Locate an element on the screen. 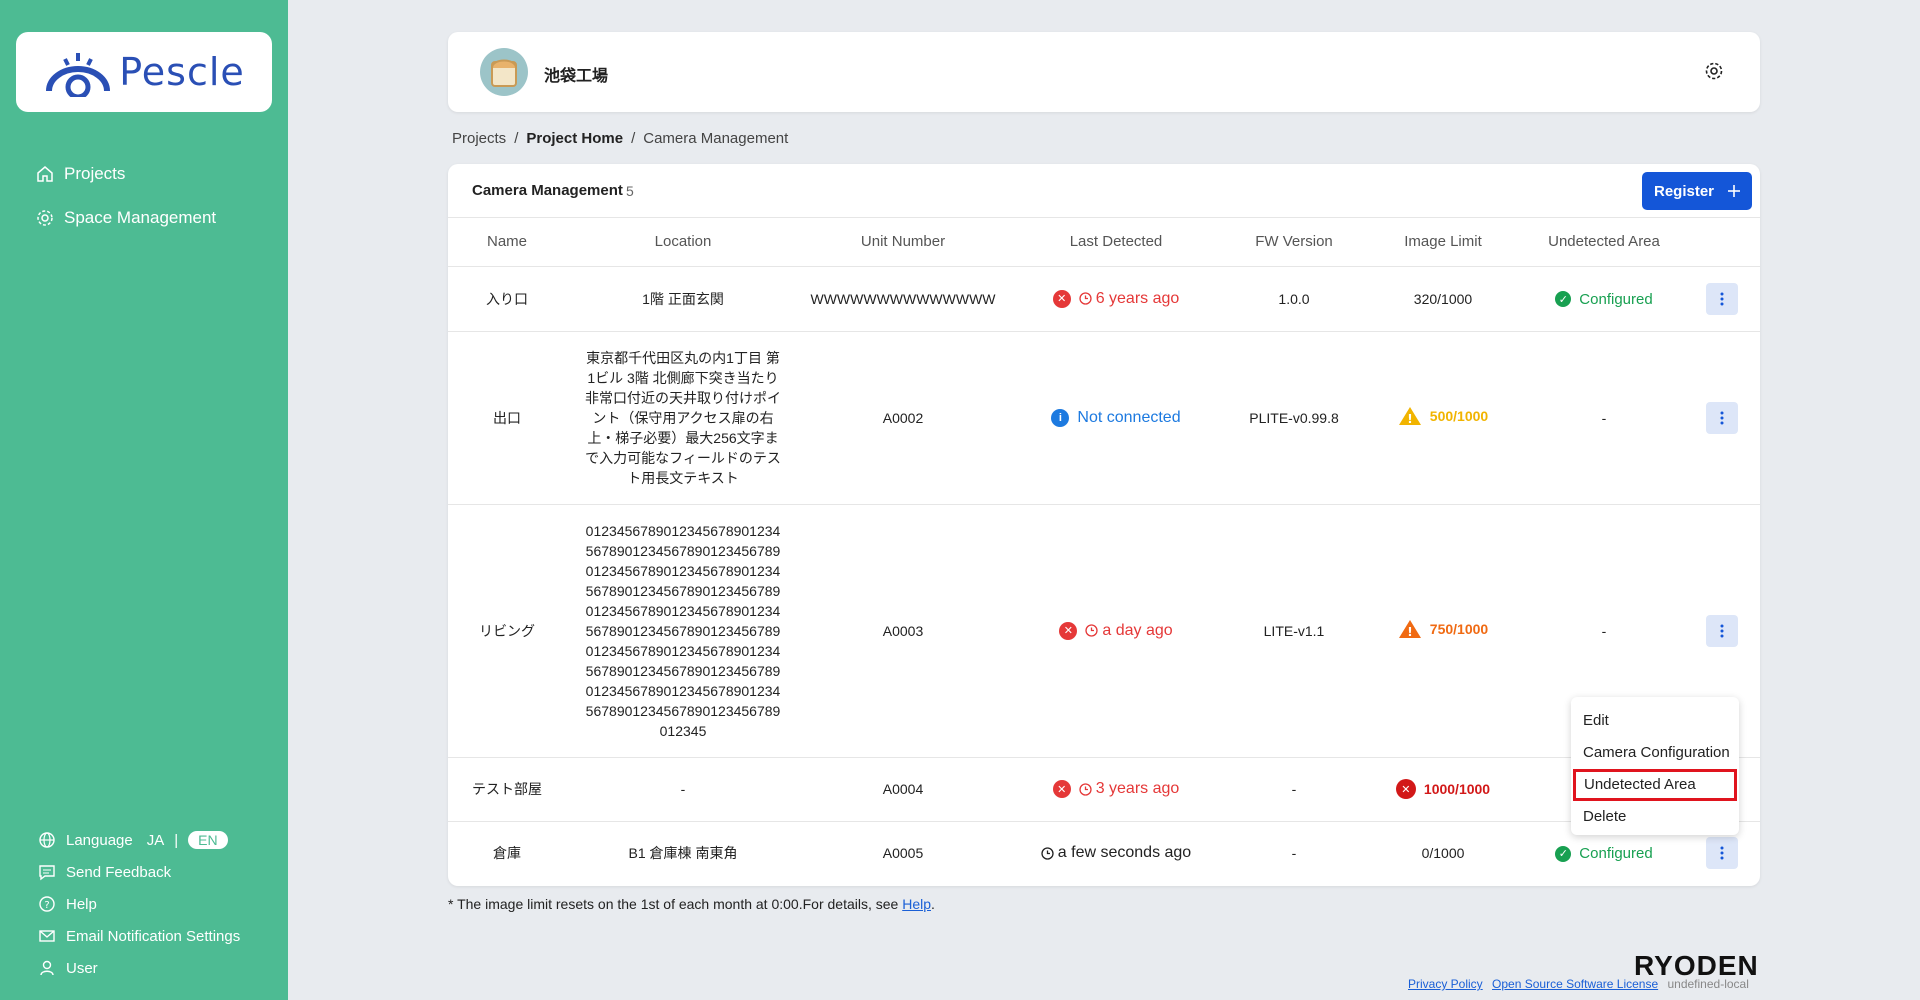 The width and height of the screenshot is (1920, 1000). cell-limit: ! 750/1000 is located at coordinates (1443, 631).